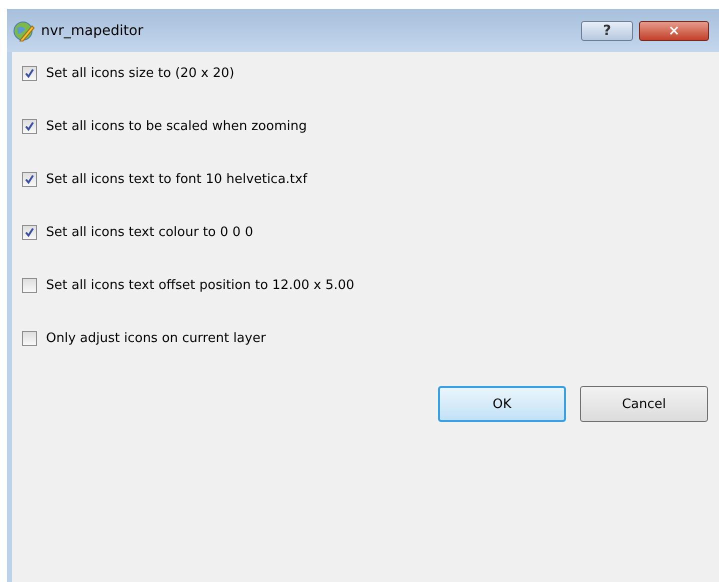 Image resolution: width=719 pixels, height=582 pixels. I want to click on ok-button: OK, so click(502, 404).